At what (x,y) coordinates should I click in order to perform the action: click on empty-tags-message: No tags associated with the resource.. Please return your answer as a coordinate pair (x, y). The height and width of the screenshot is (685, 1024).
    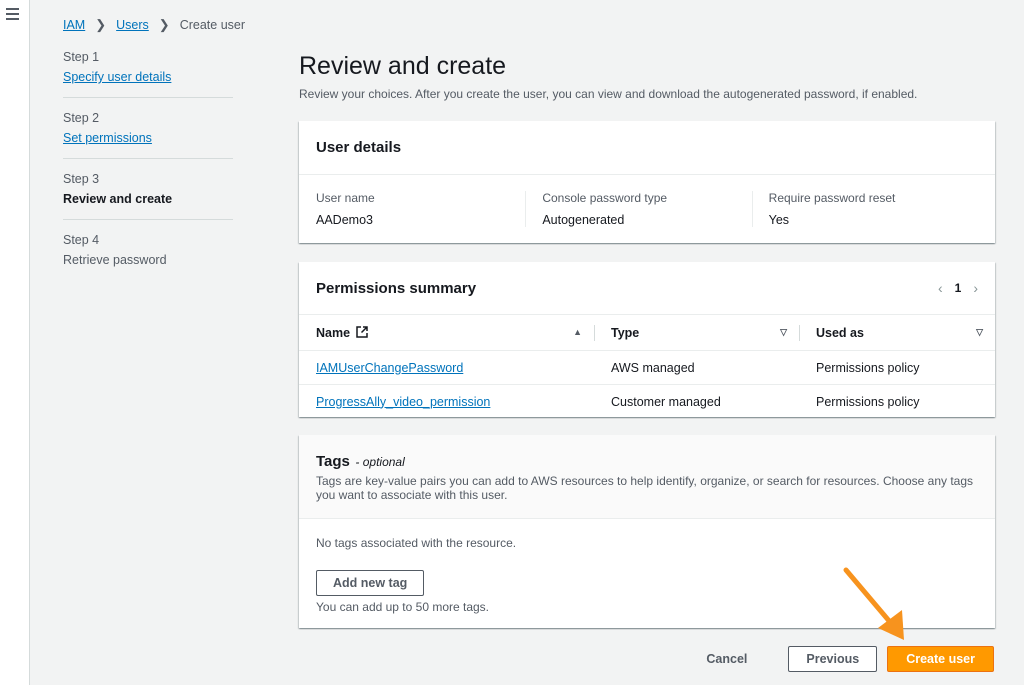
    Looking at the image, I should click on (416, 543).